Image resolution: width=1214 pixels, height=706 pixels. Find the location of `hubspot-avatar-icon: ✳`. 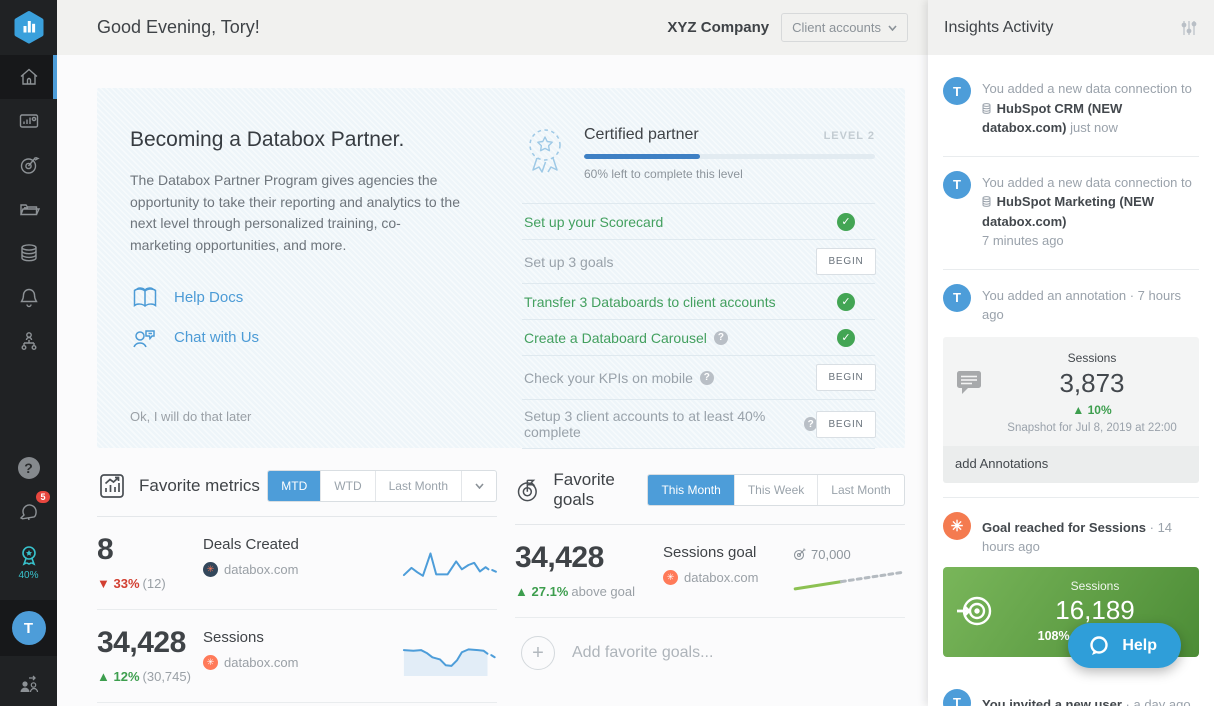

hubspot-avatar-icon: ✳ is located at coordinates (957, 525).